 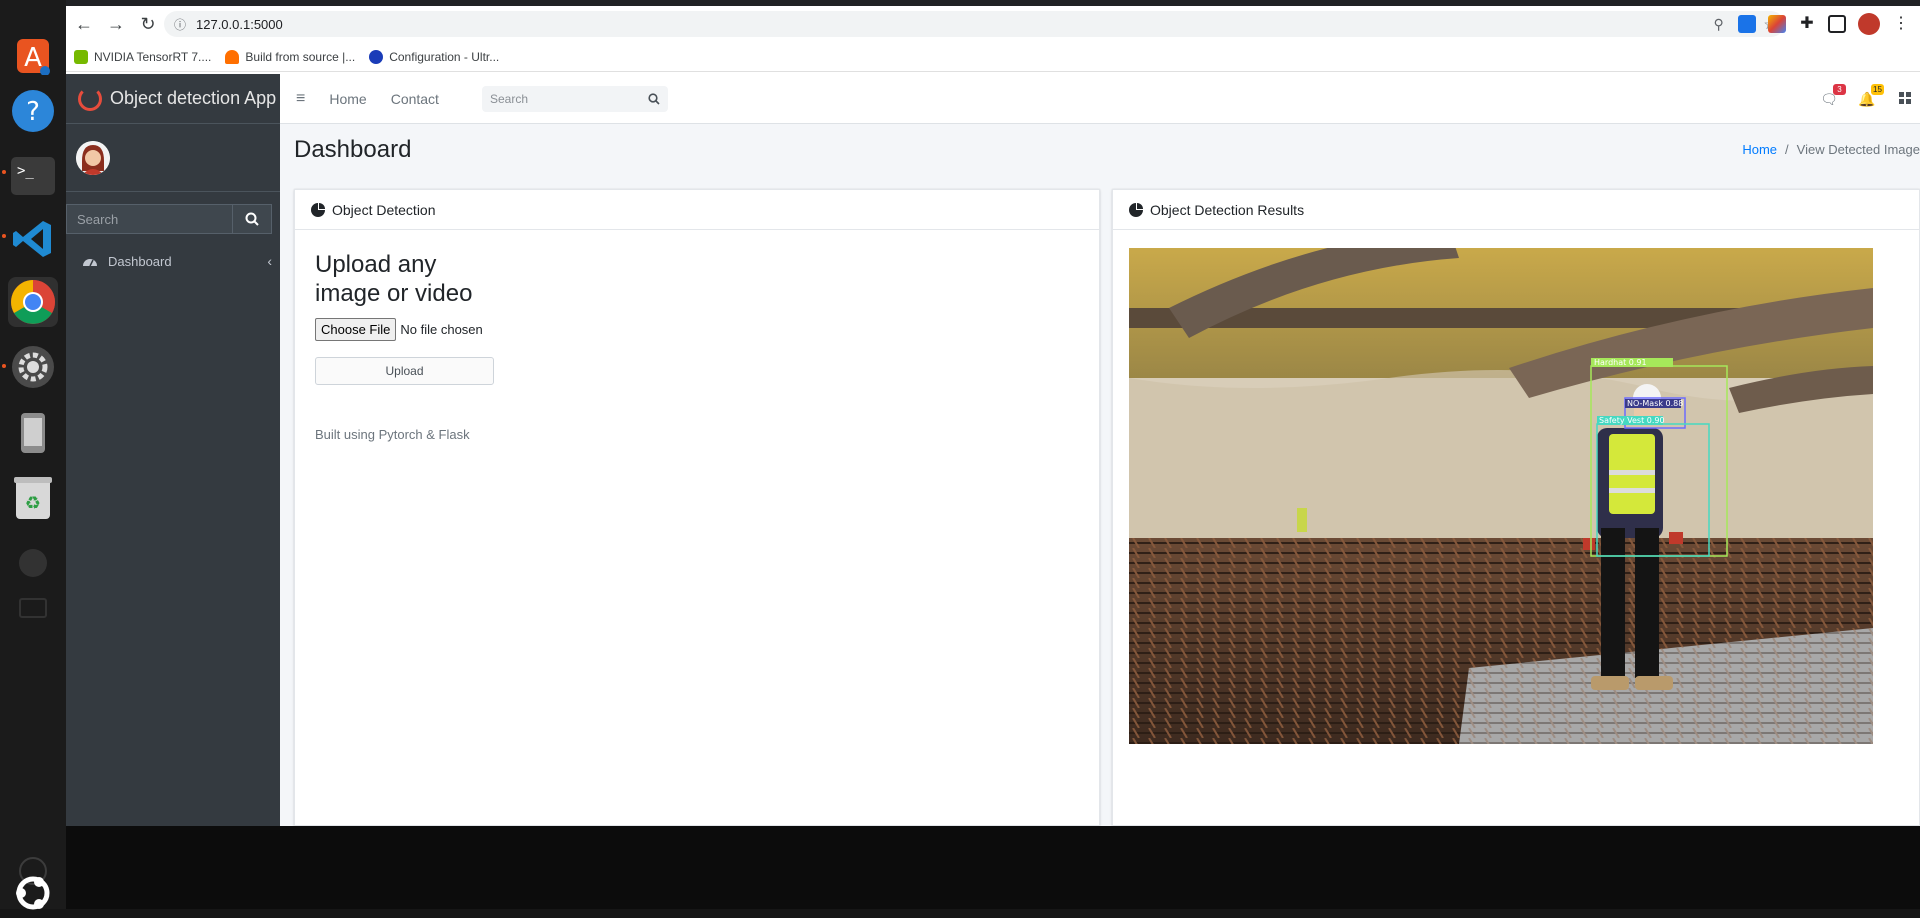 What do you see at coordinates (173, 158) in the screenshot?
I see `user-panel` at bounding box center [173, 158].